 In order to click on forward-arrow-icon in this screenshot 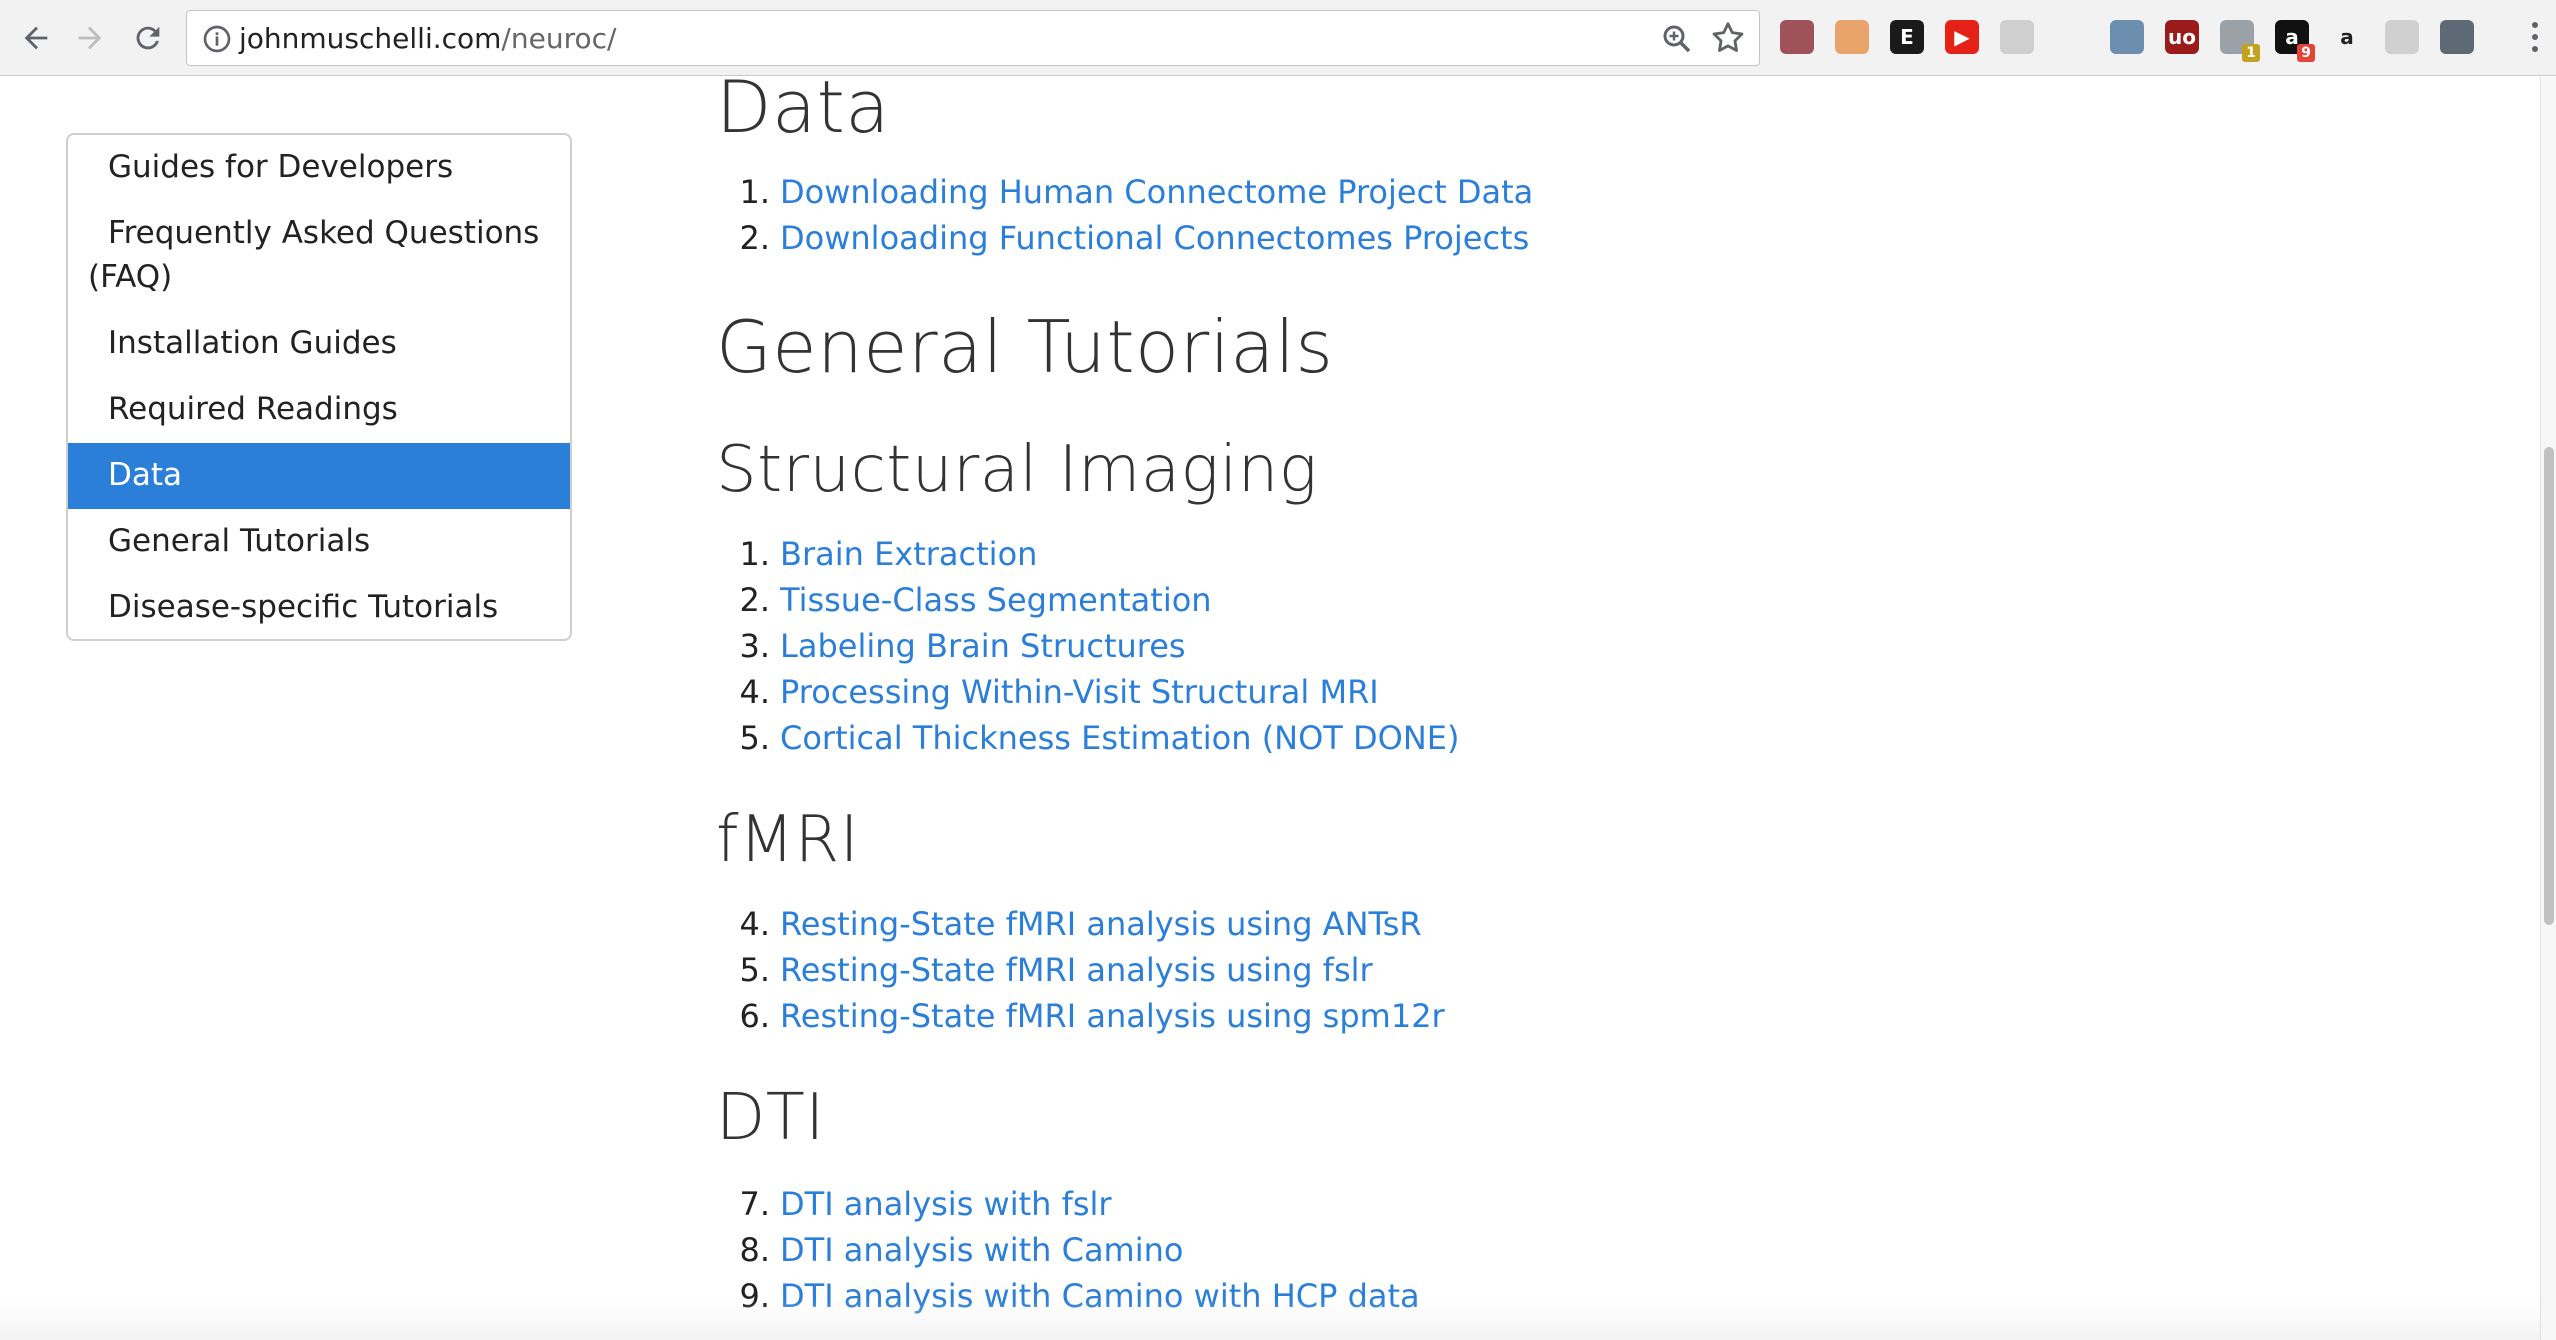, I will do `click(90, 38)`.